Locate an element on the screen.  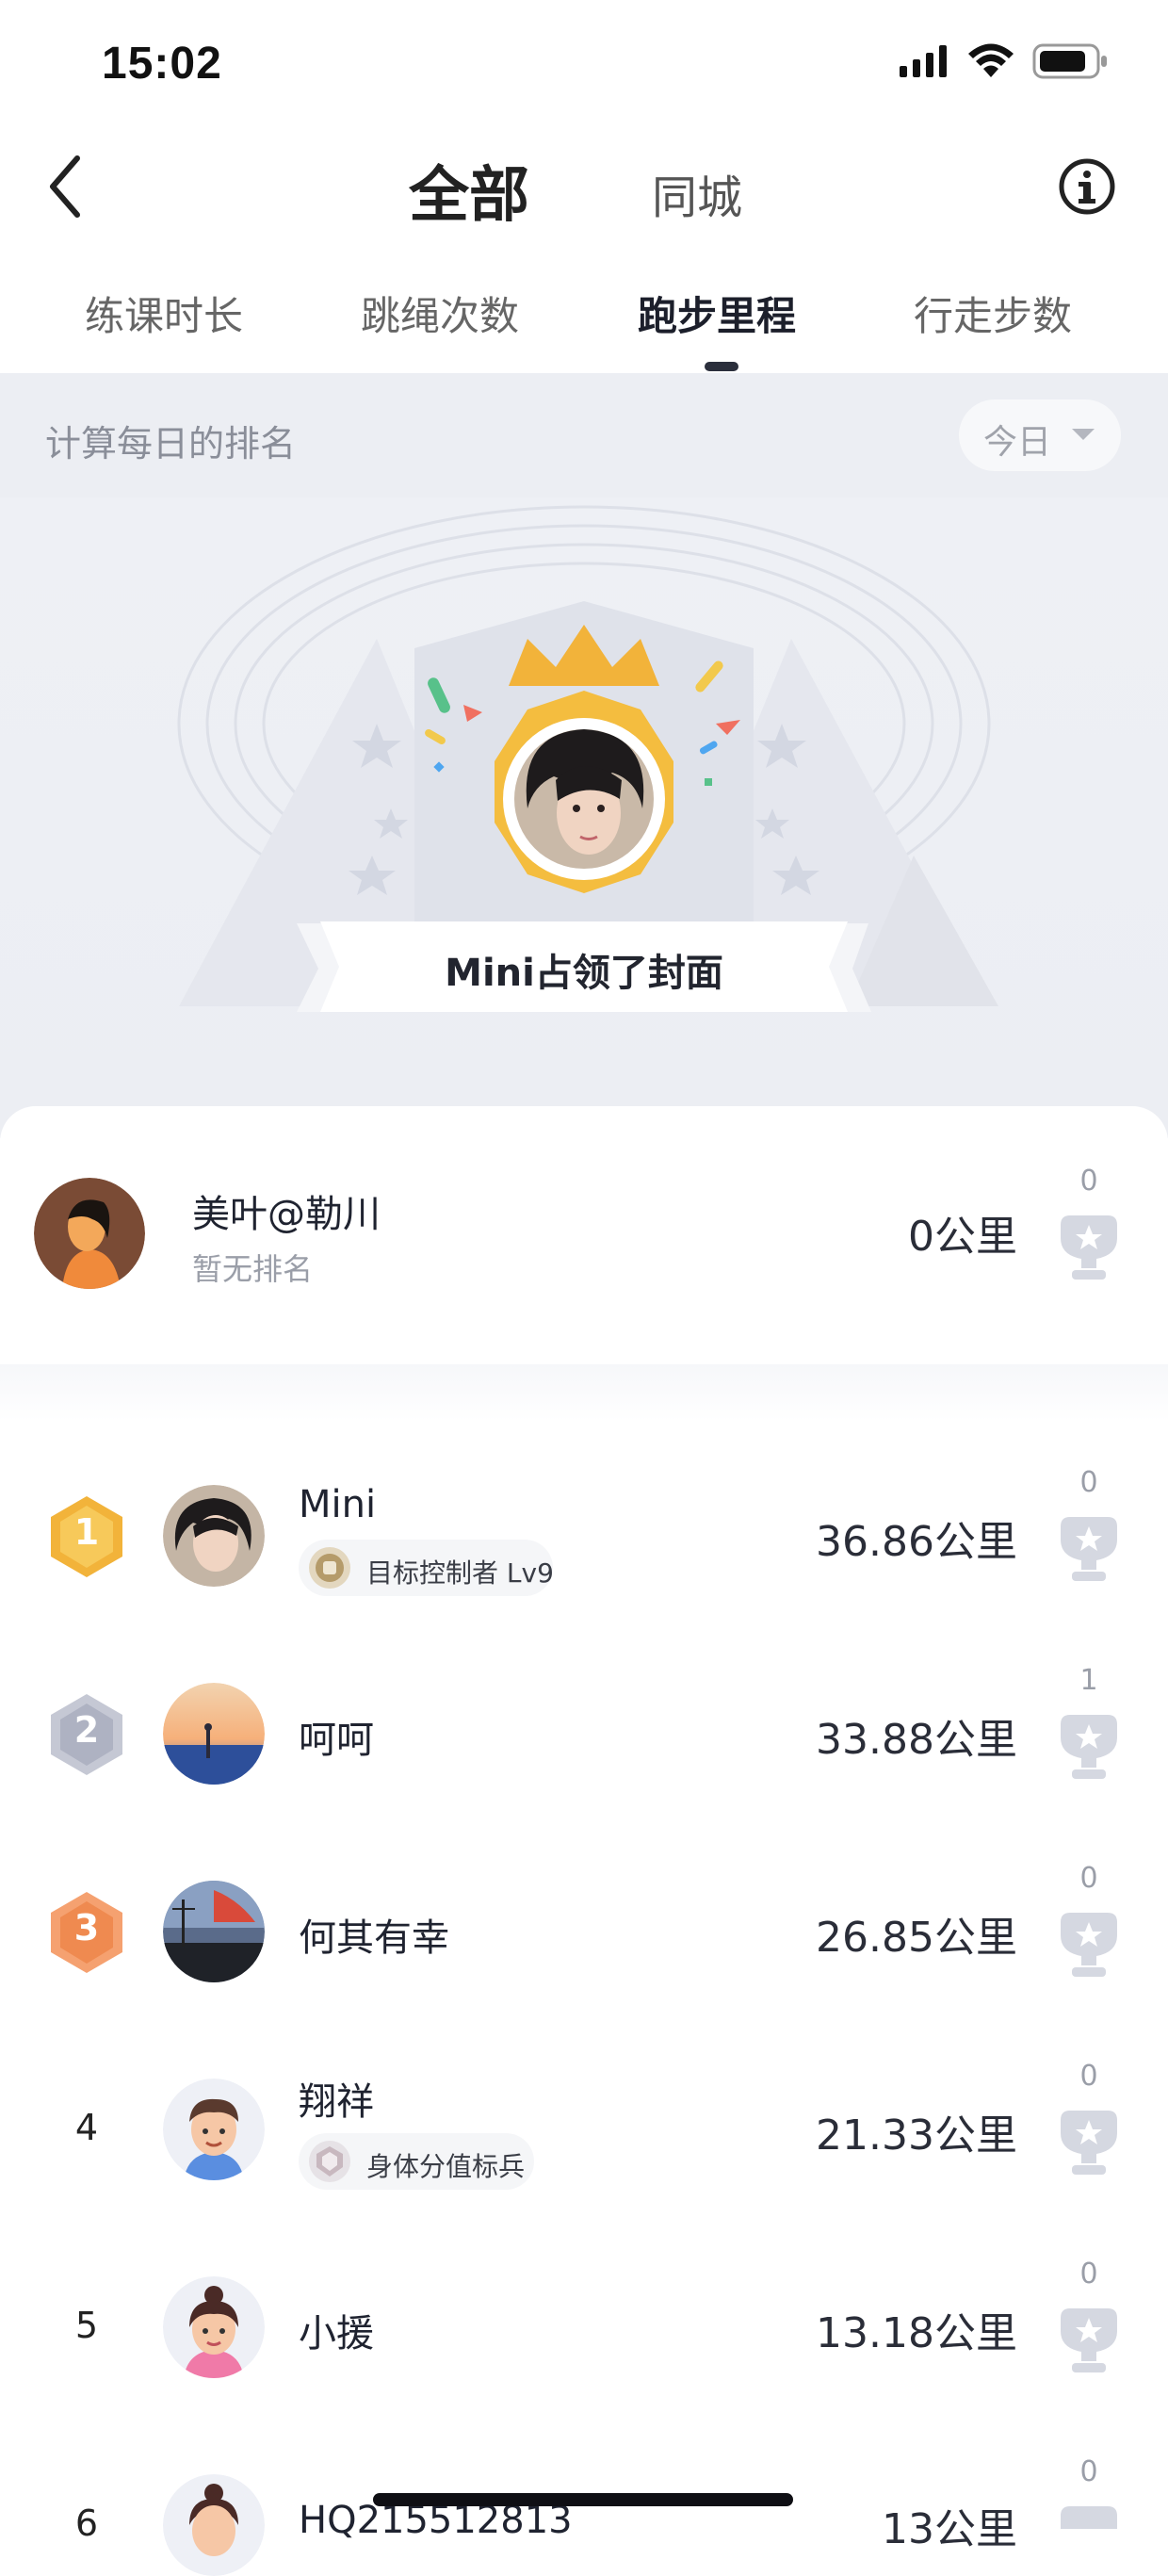
section-divider is located at coordinates (584, 1392).